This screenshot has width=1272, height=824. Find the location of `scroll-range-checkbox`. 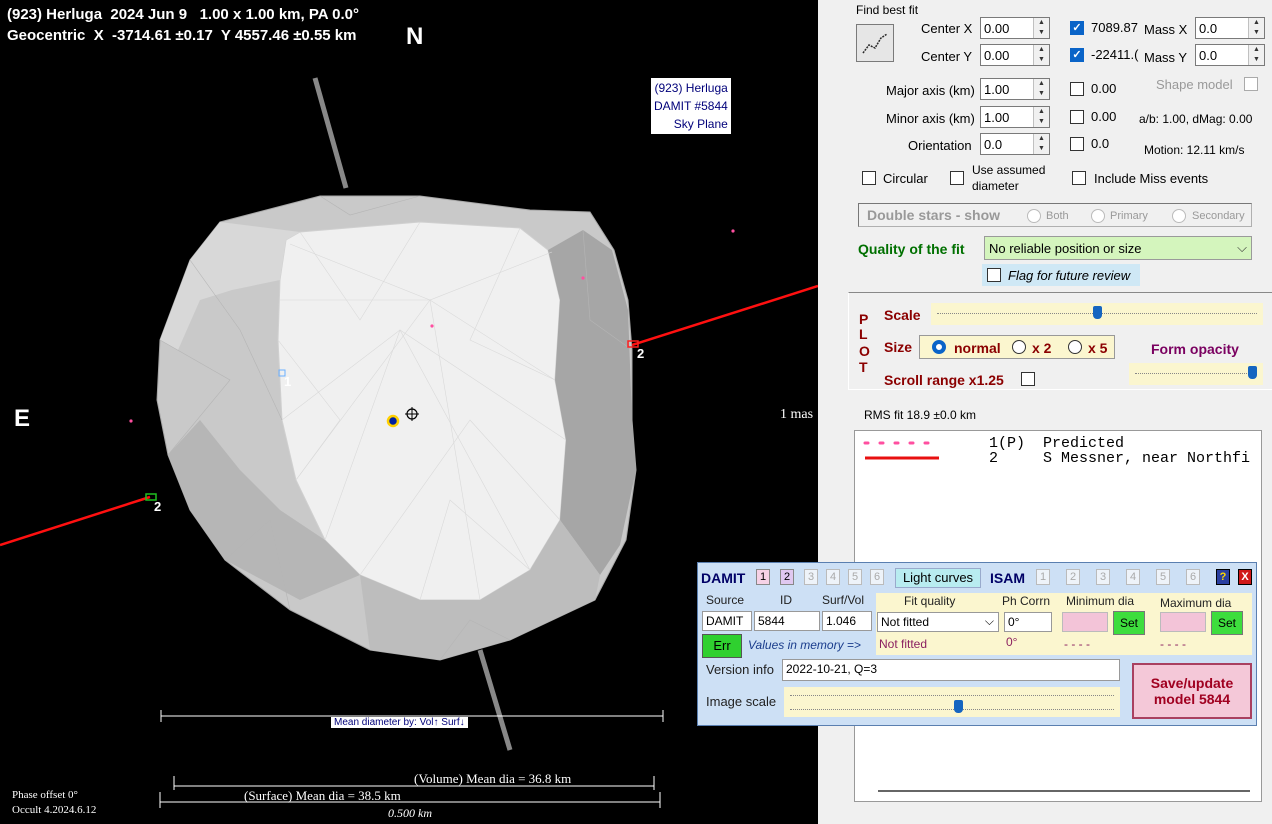

scroll-range-checkbox is located at coordinates (1028, 379).